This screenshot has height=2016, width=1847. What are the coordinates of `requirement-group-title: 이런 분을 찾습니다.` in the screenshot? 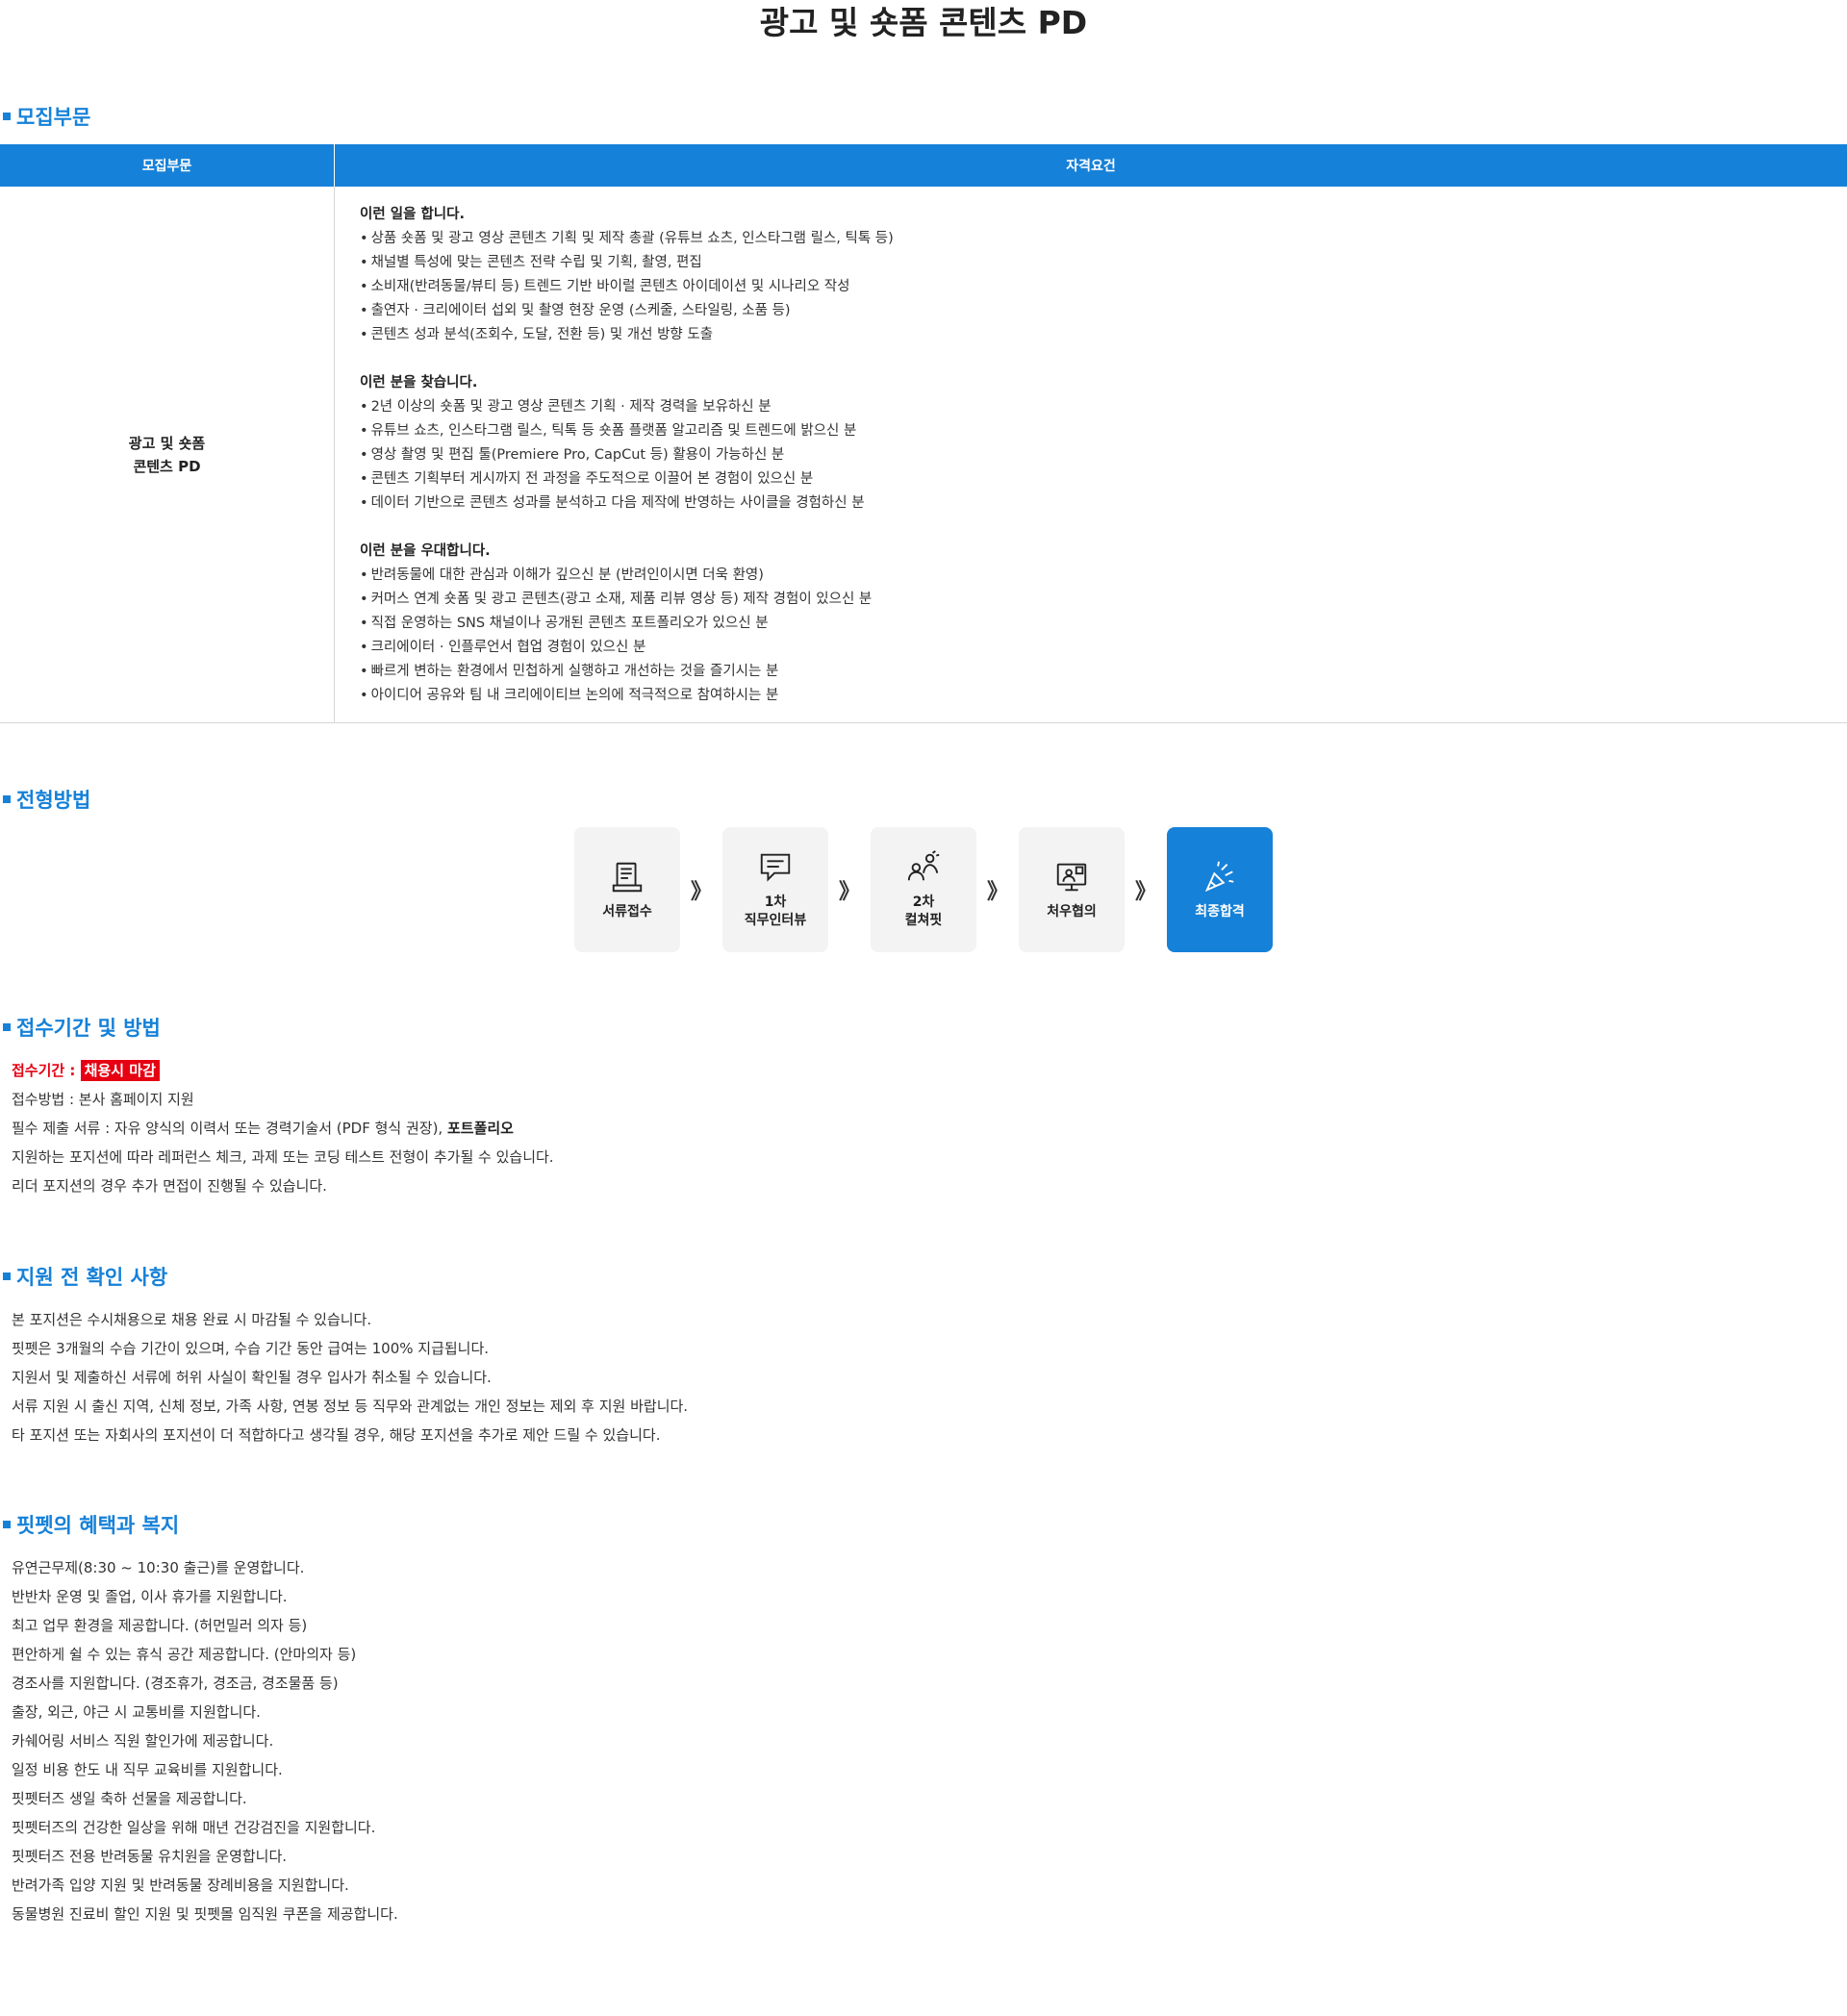 It's located at (419, 383).